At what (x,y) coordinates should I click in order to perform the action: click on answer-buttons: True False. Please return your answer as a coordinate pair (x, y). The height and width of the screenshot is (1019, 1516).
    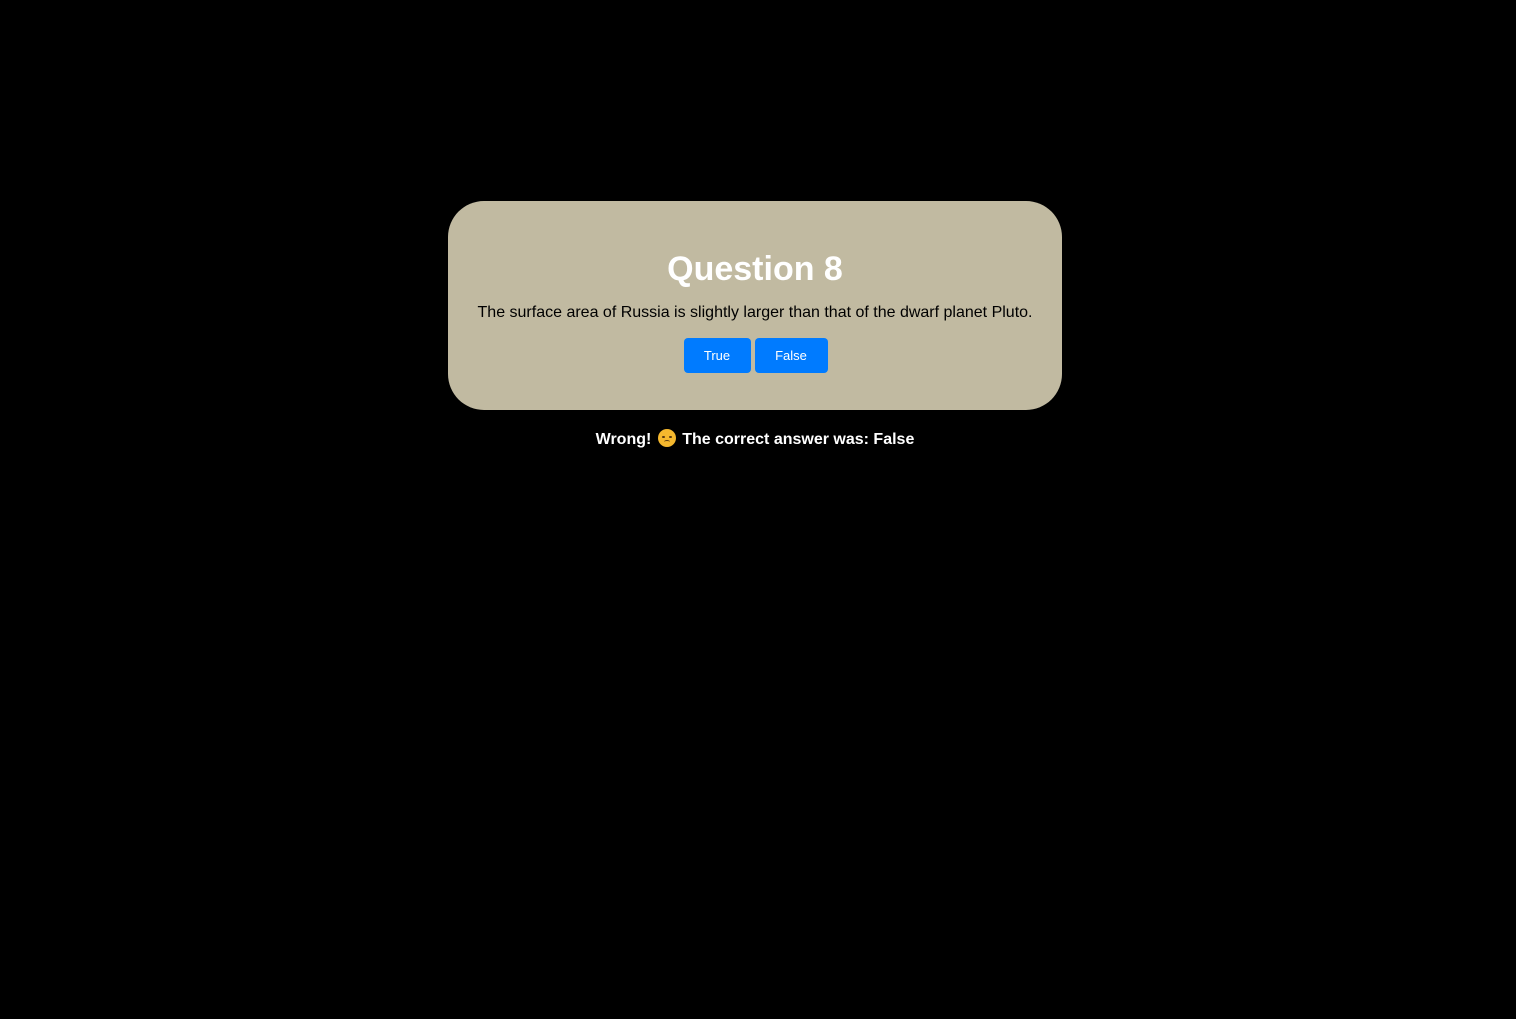
    Looking at the image, I should click on (755, 355).